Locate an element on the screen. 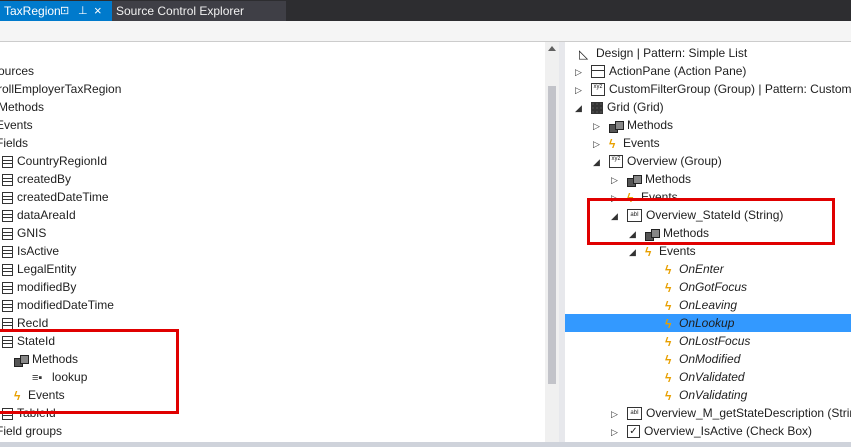 This screenshot has width=851, height=447. field-legalentity: LegalEntity is located at coordinates (39, 269).